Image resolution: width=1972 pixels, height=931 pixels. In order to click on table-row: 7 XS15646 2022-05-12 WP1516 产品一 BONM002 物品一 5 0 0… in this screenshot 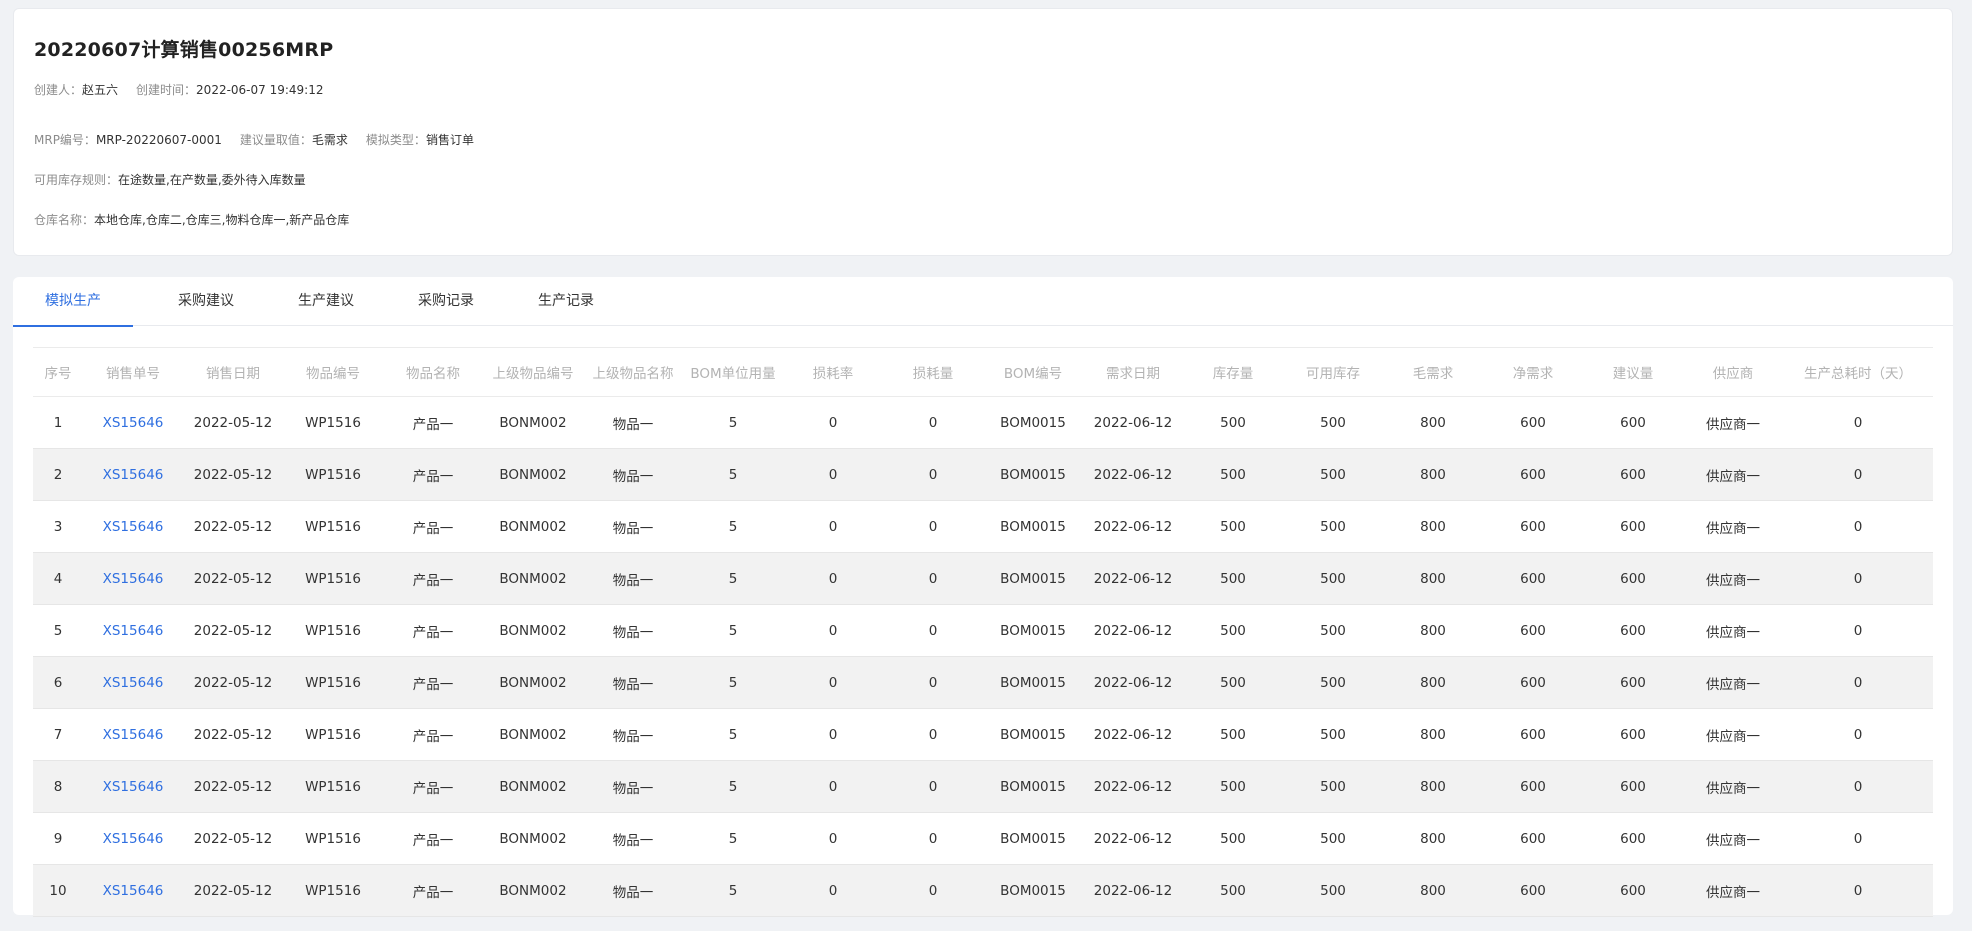, I will do `click(983, 734)`.